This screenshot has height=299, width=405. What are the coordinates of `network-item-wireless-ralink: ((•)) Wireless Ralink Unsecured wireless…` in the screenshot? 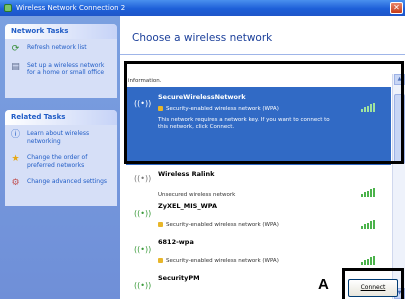 It's located at (258, 185).